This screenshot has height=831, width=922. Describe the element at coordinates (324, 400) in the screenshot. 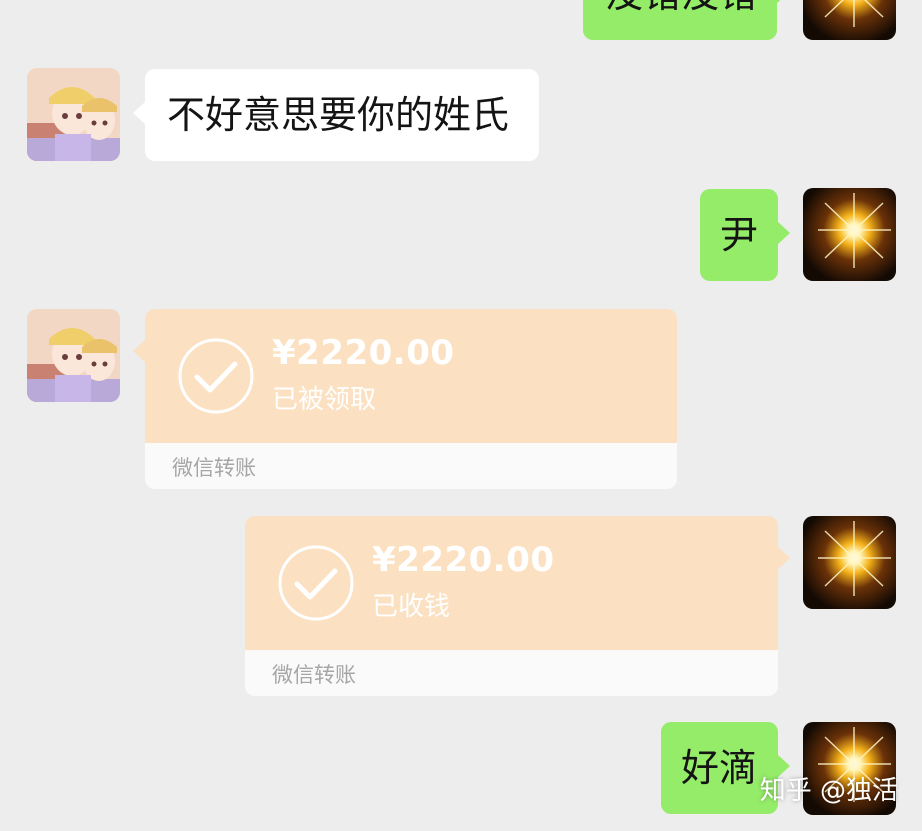

I see `transfer-status: 已被领取` at that location.